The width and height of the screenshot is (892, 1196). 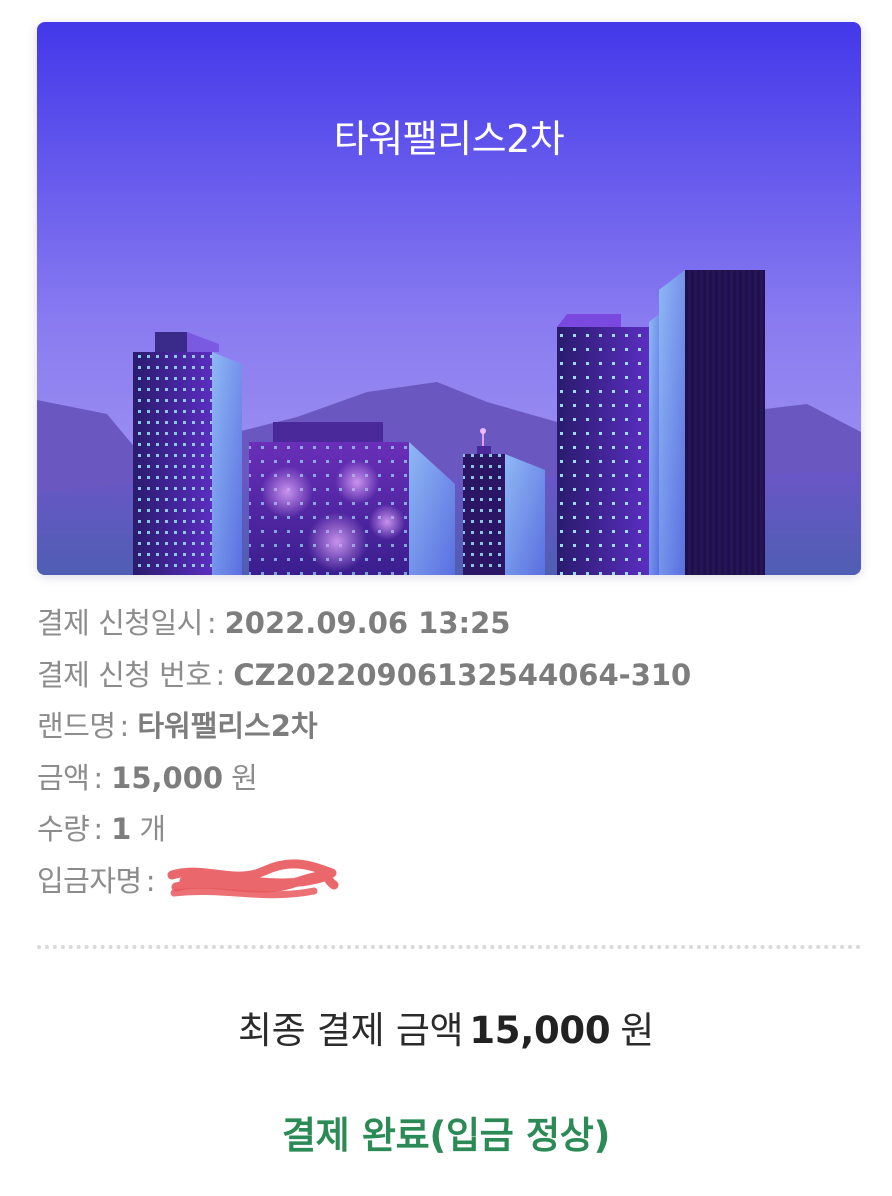 What do you see at coordinates (167, 777) in the screenshot?
I see `detail-value: 15,000` at bounding box center [167, 777].